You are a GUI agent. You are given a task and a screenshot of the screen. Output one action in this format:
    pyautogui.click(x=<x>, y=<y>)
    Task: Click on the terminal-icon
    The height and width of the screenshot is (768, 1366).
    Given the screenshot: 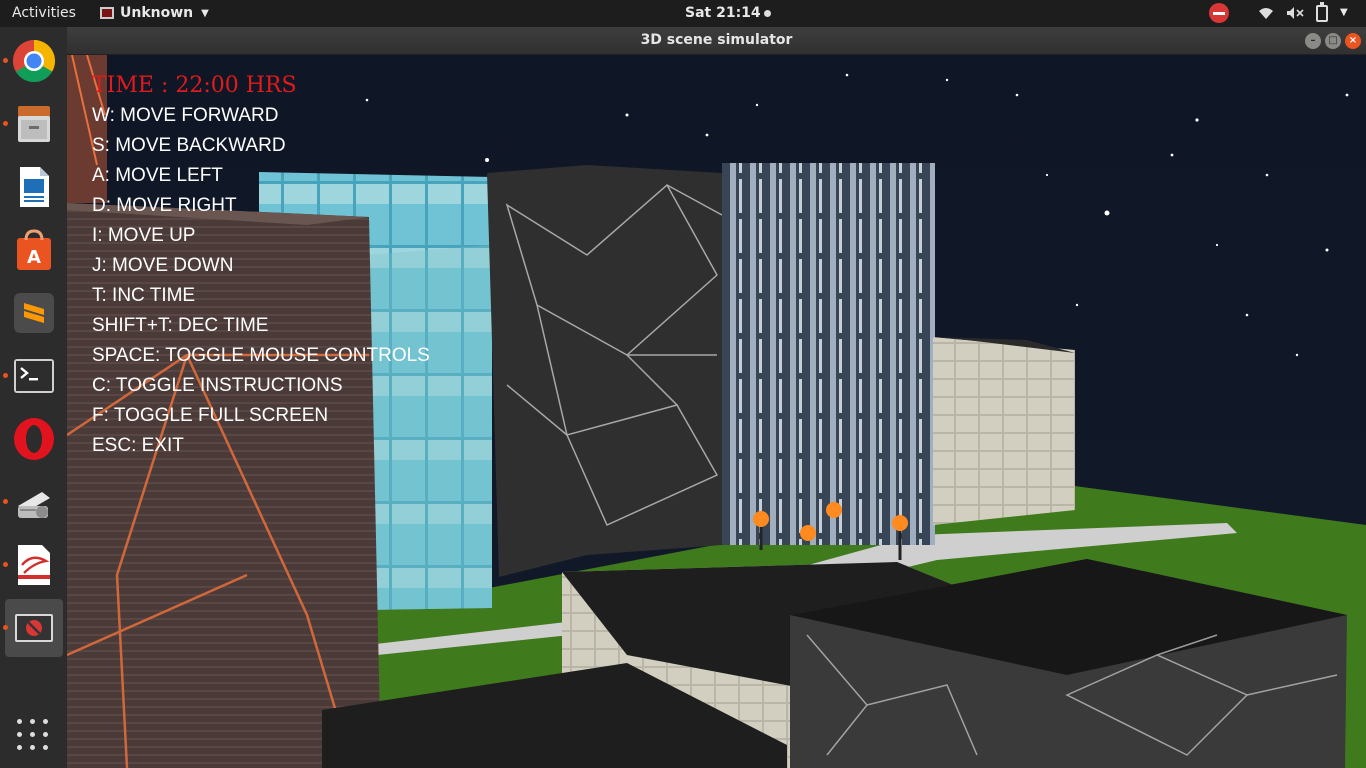 What is the action you would take?
    pyautogui.click(x=34, y=376)
    